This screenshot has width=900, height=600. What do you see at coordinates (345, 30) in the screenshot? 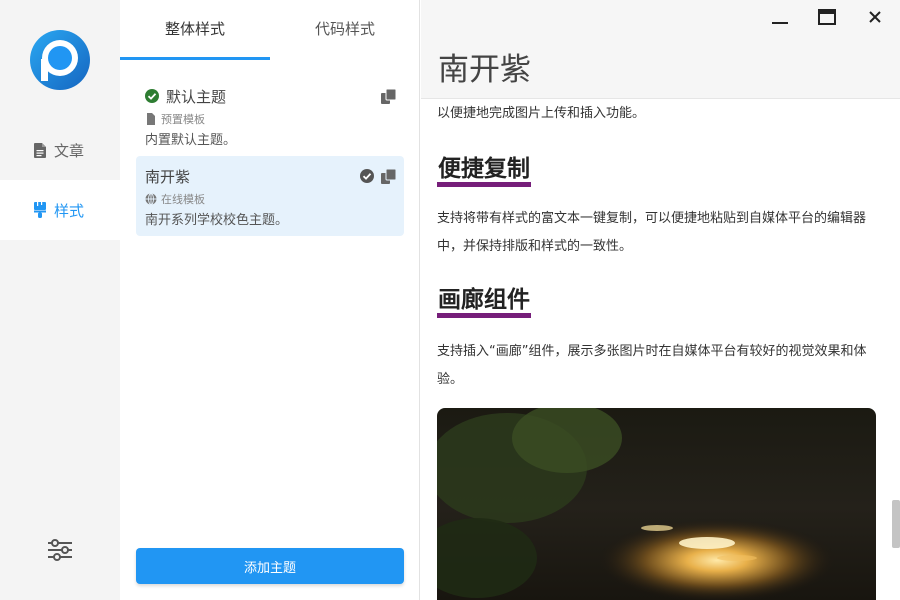
I see `tab-code-style: 代码样式` at bounding box center [345, 30].